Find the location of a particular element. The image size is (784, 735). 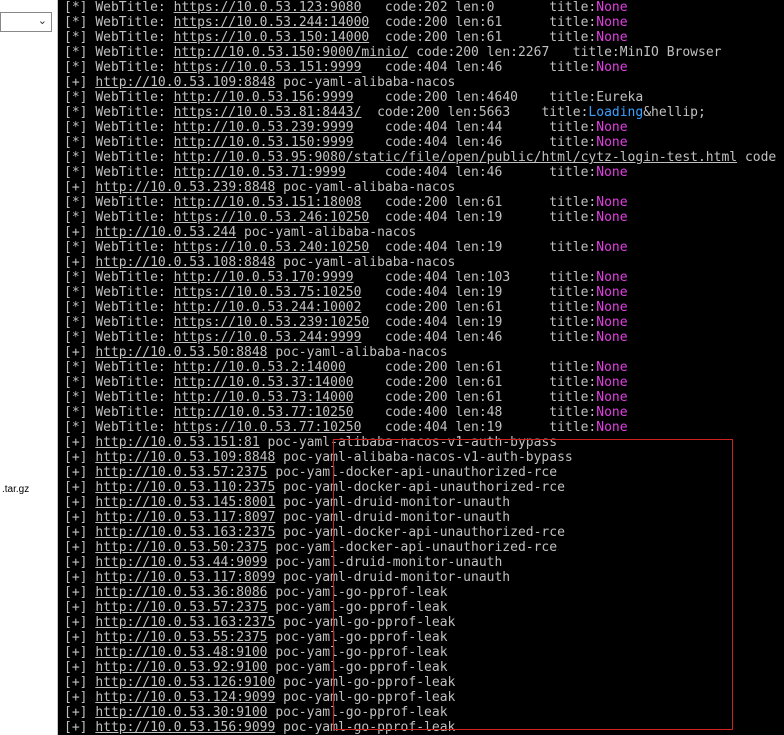

url-link: https://10.0.53.244:14000 is located at coordinates (272, 22).